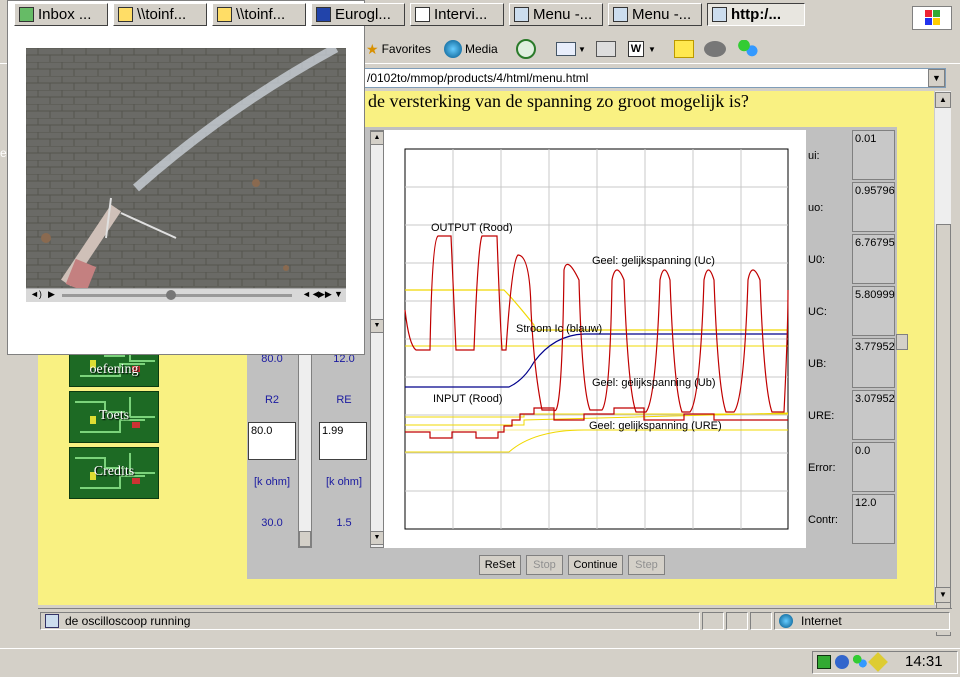  Describe the element at coordinates (472, 228) in the screenshot. I see `output-label: OUTPUT (Rood)` at that location.